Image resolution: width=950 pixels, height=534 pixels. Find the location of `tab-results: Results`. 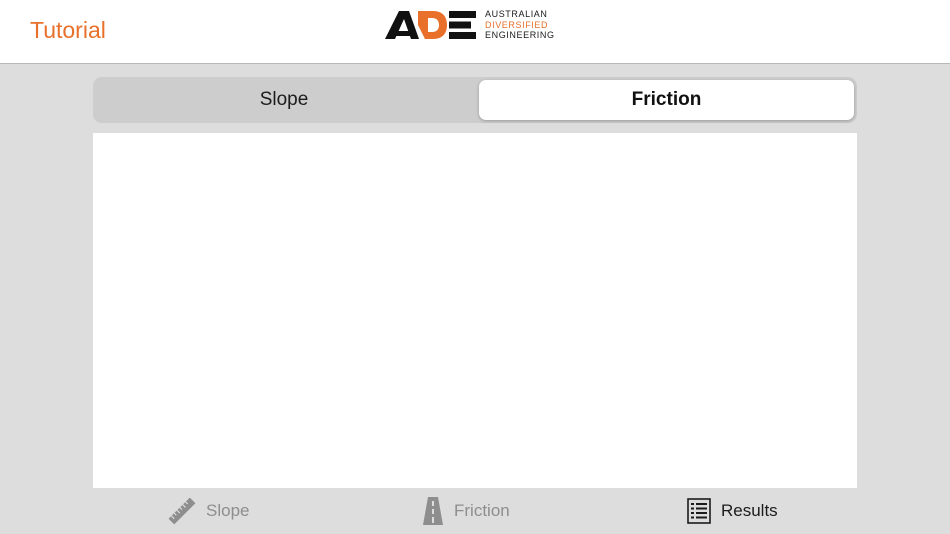

tab-results: Results is located at coordinates (732, 511).